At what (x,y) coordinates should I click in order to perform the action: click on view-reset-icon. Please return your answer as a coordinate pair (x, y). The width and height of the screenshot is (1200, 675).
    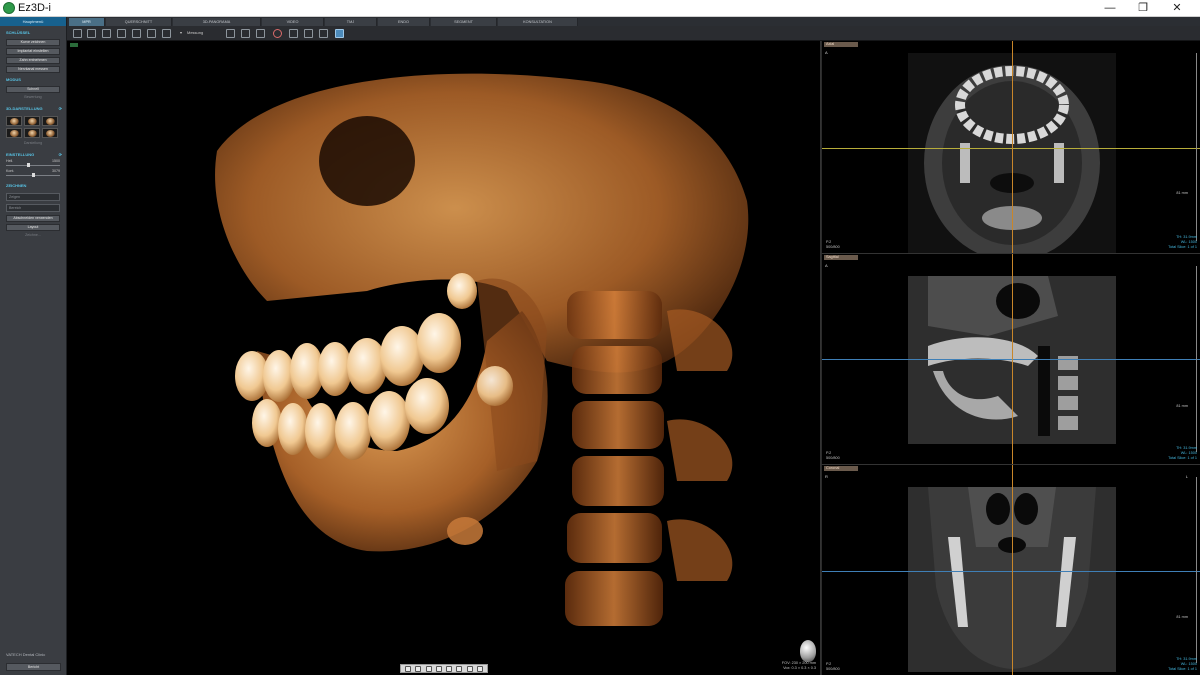
    Looking at the image, I should click on (479, 668).